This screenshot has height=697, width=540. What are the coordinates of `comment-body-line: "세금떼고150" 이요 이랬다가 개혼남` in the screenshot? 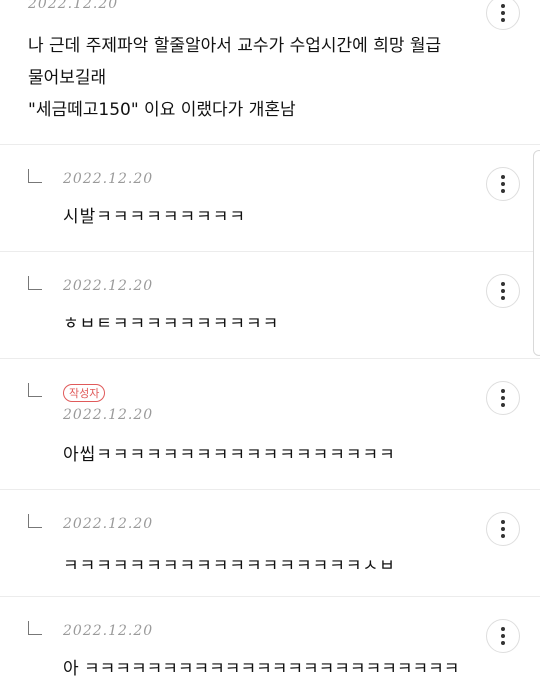 It's located at (162, 110).